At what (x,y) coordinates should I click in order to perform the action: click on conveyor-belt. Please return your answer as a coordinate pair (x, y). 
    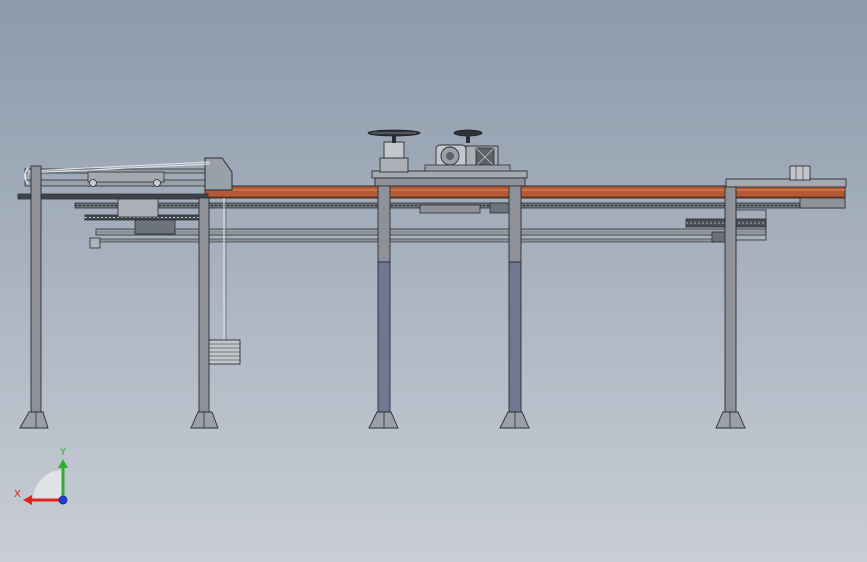
    Looking at the image, I should click on (525, 192).